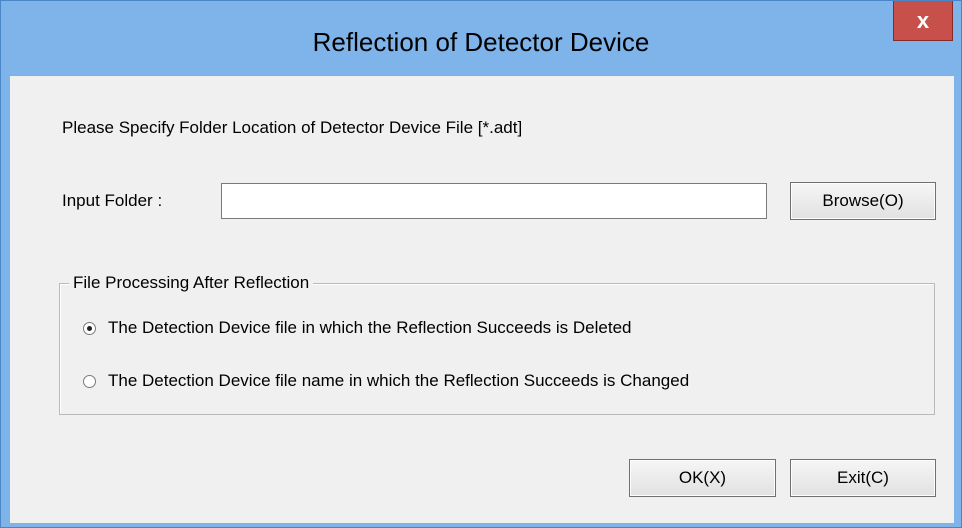 Image resolution: width=962 pixels, height=528 pixels. What do you see at coordinates (494, 201) in the screenshot?
I see `input-folder-field` at bounding box center [494, 201].